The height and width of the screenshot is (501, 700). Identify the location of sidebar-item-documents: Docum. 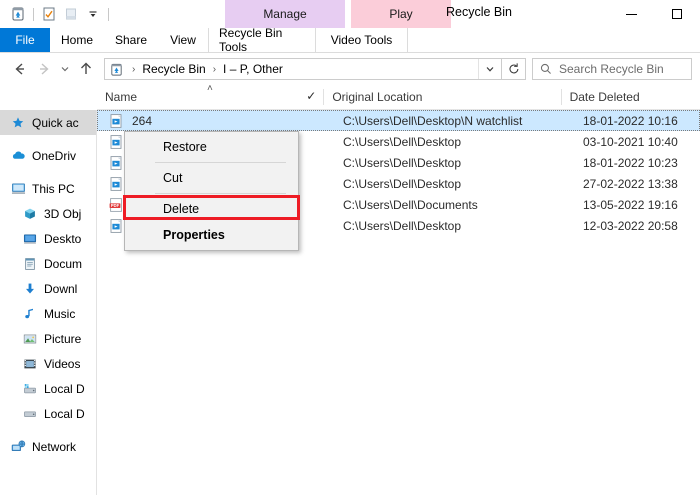
(48, 263).